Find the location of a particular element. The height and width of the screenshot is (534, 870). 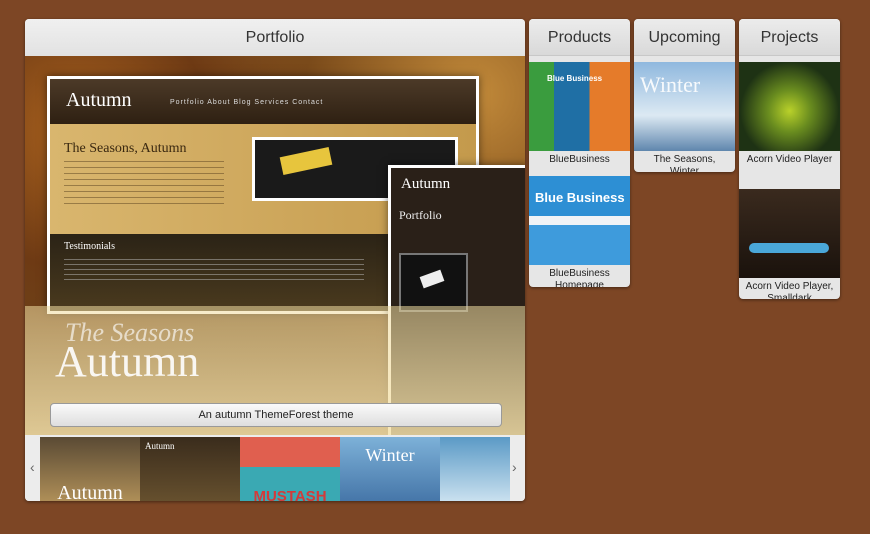

upcoming-panel: Upcoming The Seasons, Winter is located at coordinates (684, 95).